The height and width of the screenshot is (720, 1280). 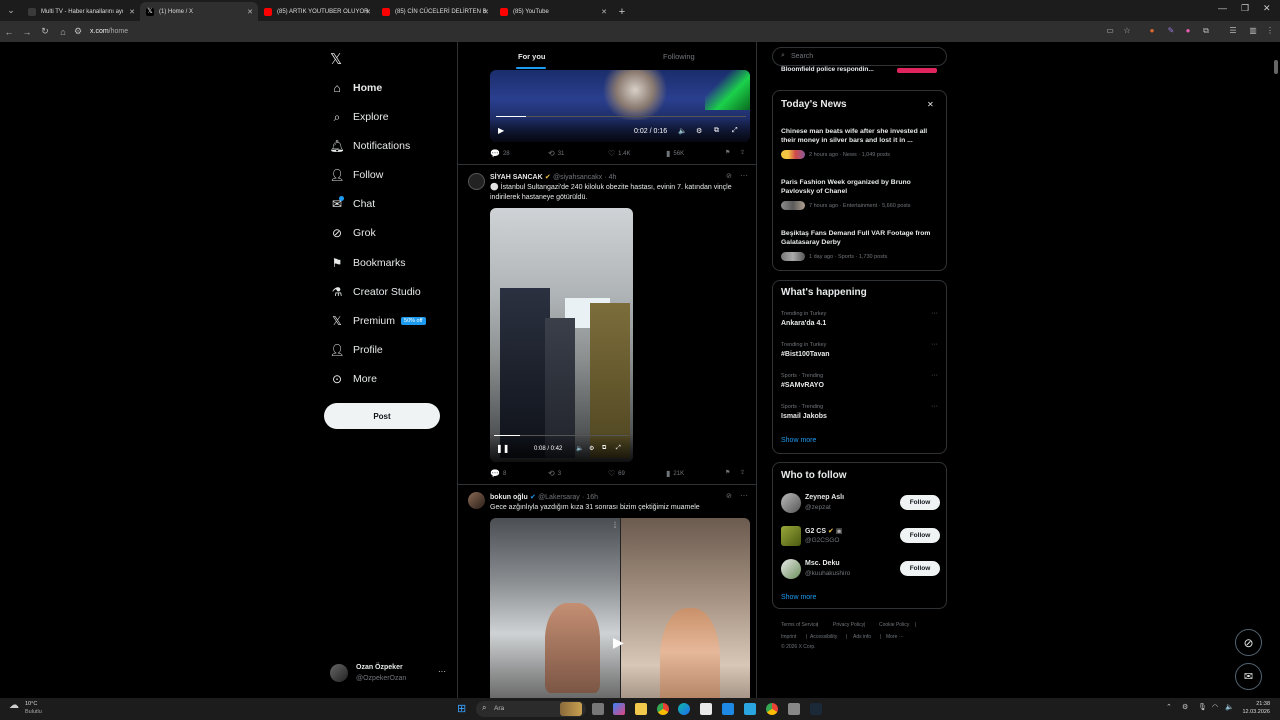 What do you see at coordinates (336, 59) in the screenshot?
I see `x-logo-icon: 𝕏` at bounding box center [336, 59].